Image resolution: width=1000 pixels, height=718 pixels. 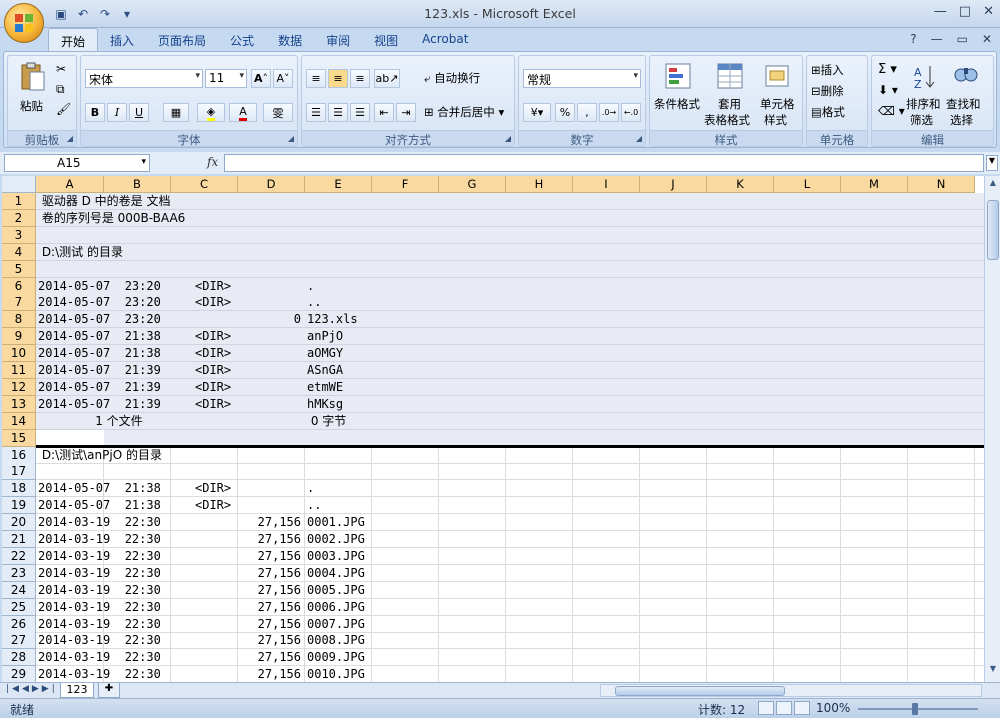 I want to click on insert-function-icon: fx, so click(x=212, y=162).